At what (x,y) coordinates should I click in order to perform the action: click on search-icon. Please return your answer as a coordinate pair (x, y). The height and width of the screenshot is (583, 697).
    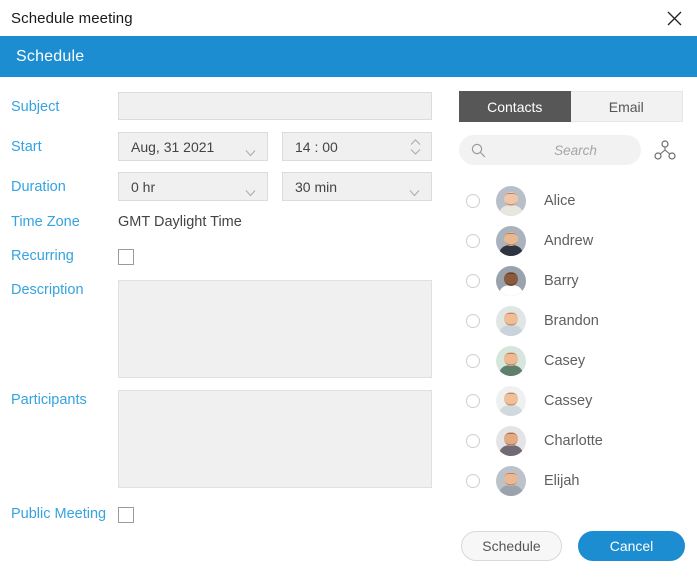
    Looking at the image, I should click on (478, 150).